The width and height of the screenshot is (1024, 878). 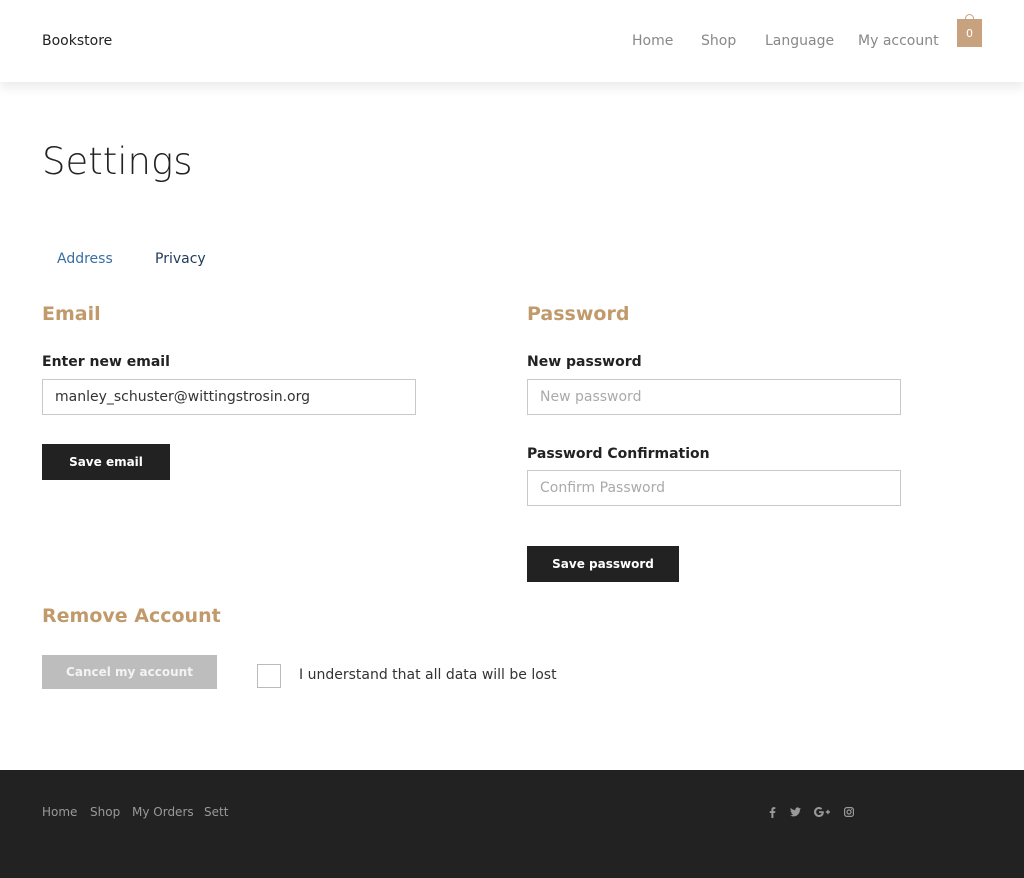 I want to click on password-confirmation-label: Password Confirmation, so click(x=618, y=454).